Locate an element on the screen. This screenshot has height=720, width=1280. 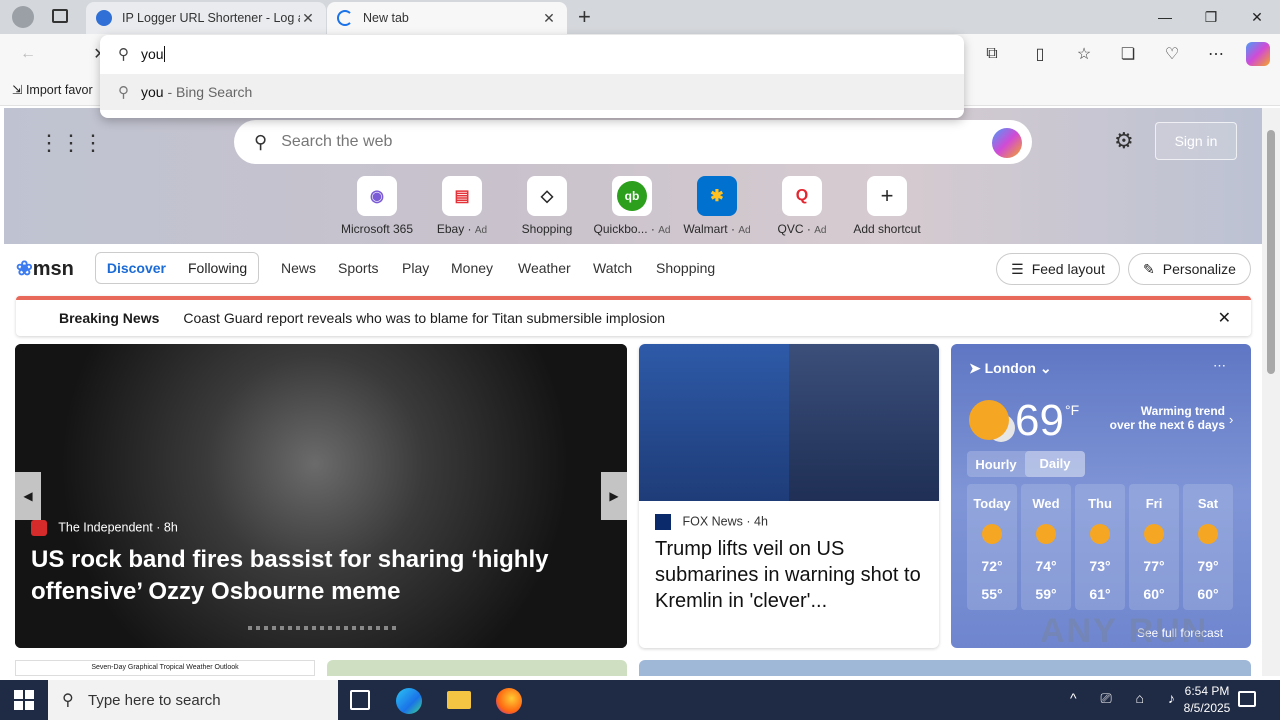
browser-essentials-icon: ♡ is located at coordinates (1172, 54).